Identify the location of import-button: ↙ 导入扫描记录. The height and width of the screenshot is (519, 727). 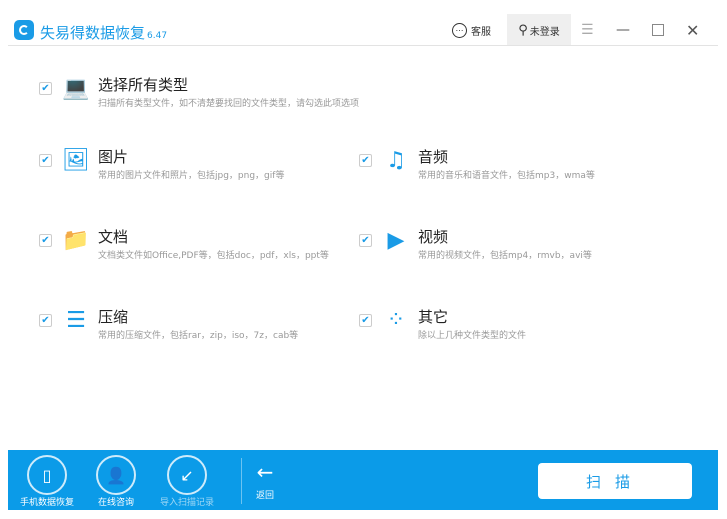
(187, 481).